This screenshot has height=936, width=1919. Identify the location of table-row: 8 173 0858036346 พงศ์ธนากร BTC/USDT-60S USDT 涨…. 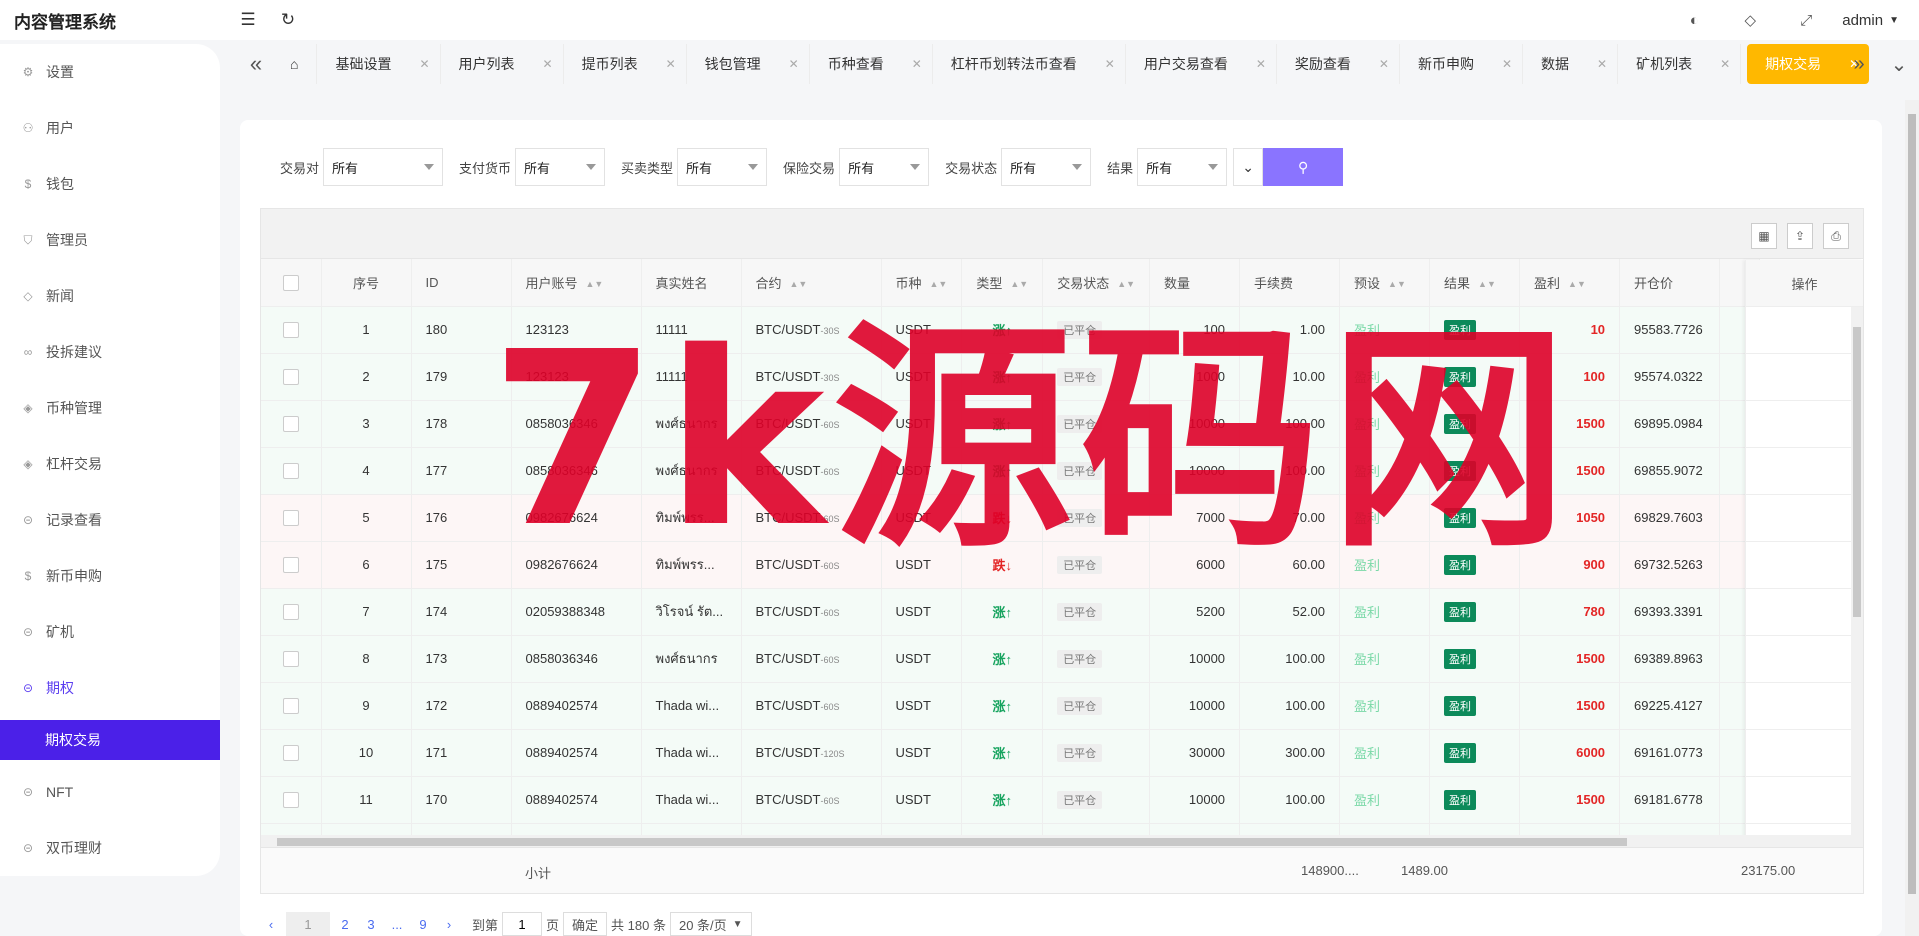
(1011, 659).